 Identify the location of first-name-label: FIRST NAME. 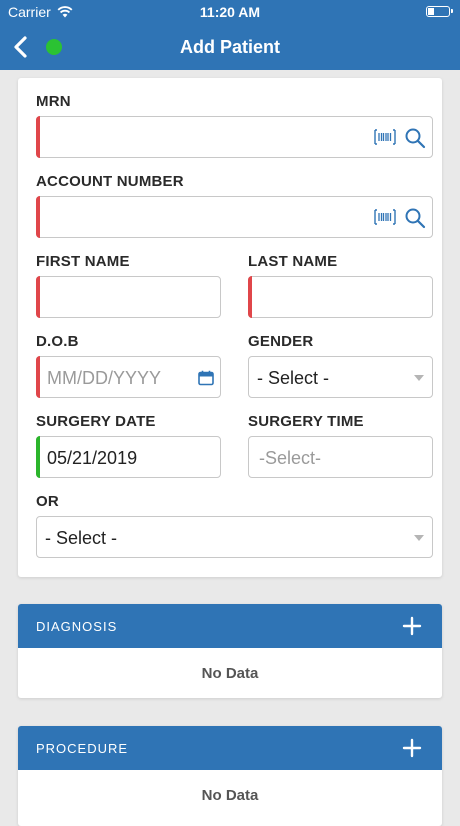
(83, 261).